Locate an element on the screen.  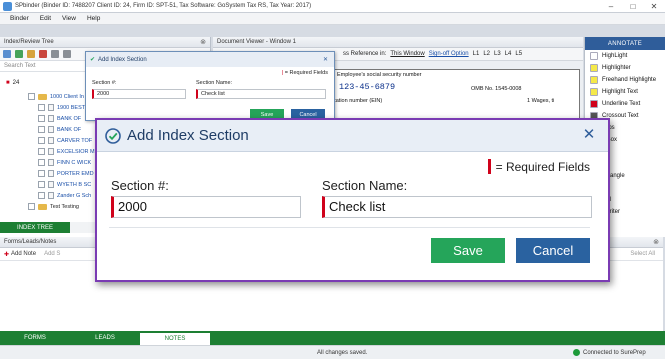
root-flag-icon: ■ is located at coordinates (8, 83).